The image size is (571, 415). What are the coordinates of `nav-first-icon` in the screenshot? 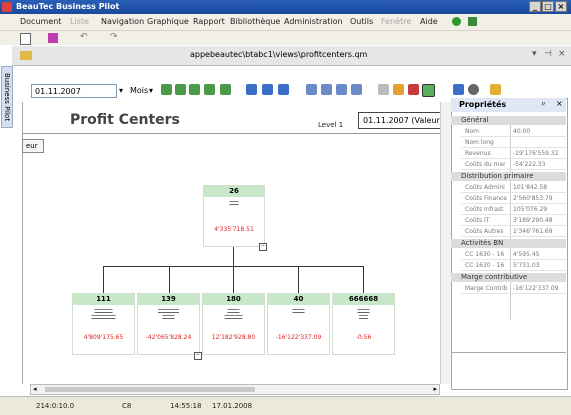 It's located at (166, 89).